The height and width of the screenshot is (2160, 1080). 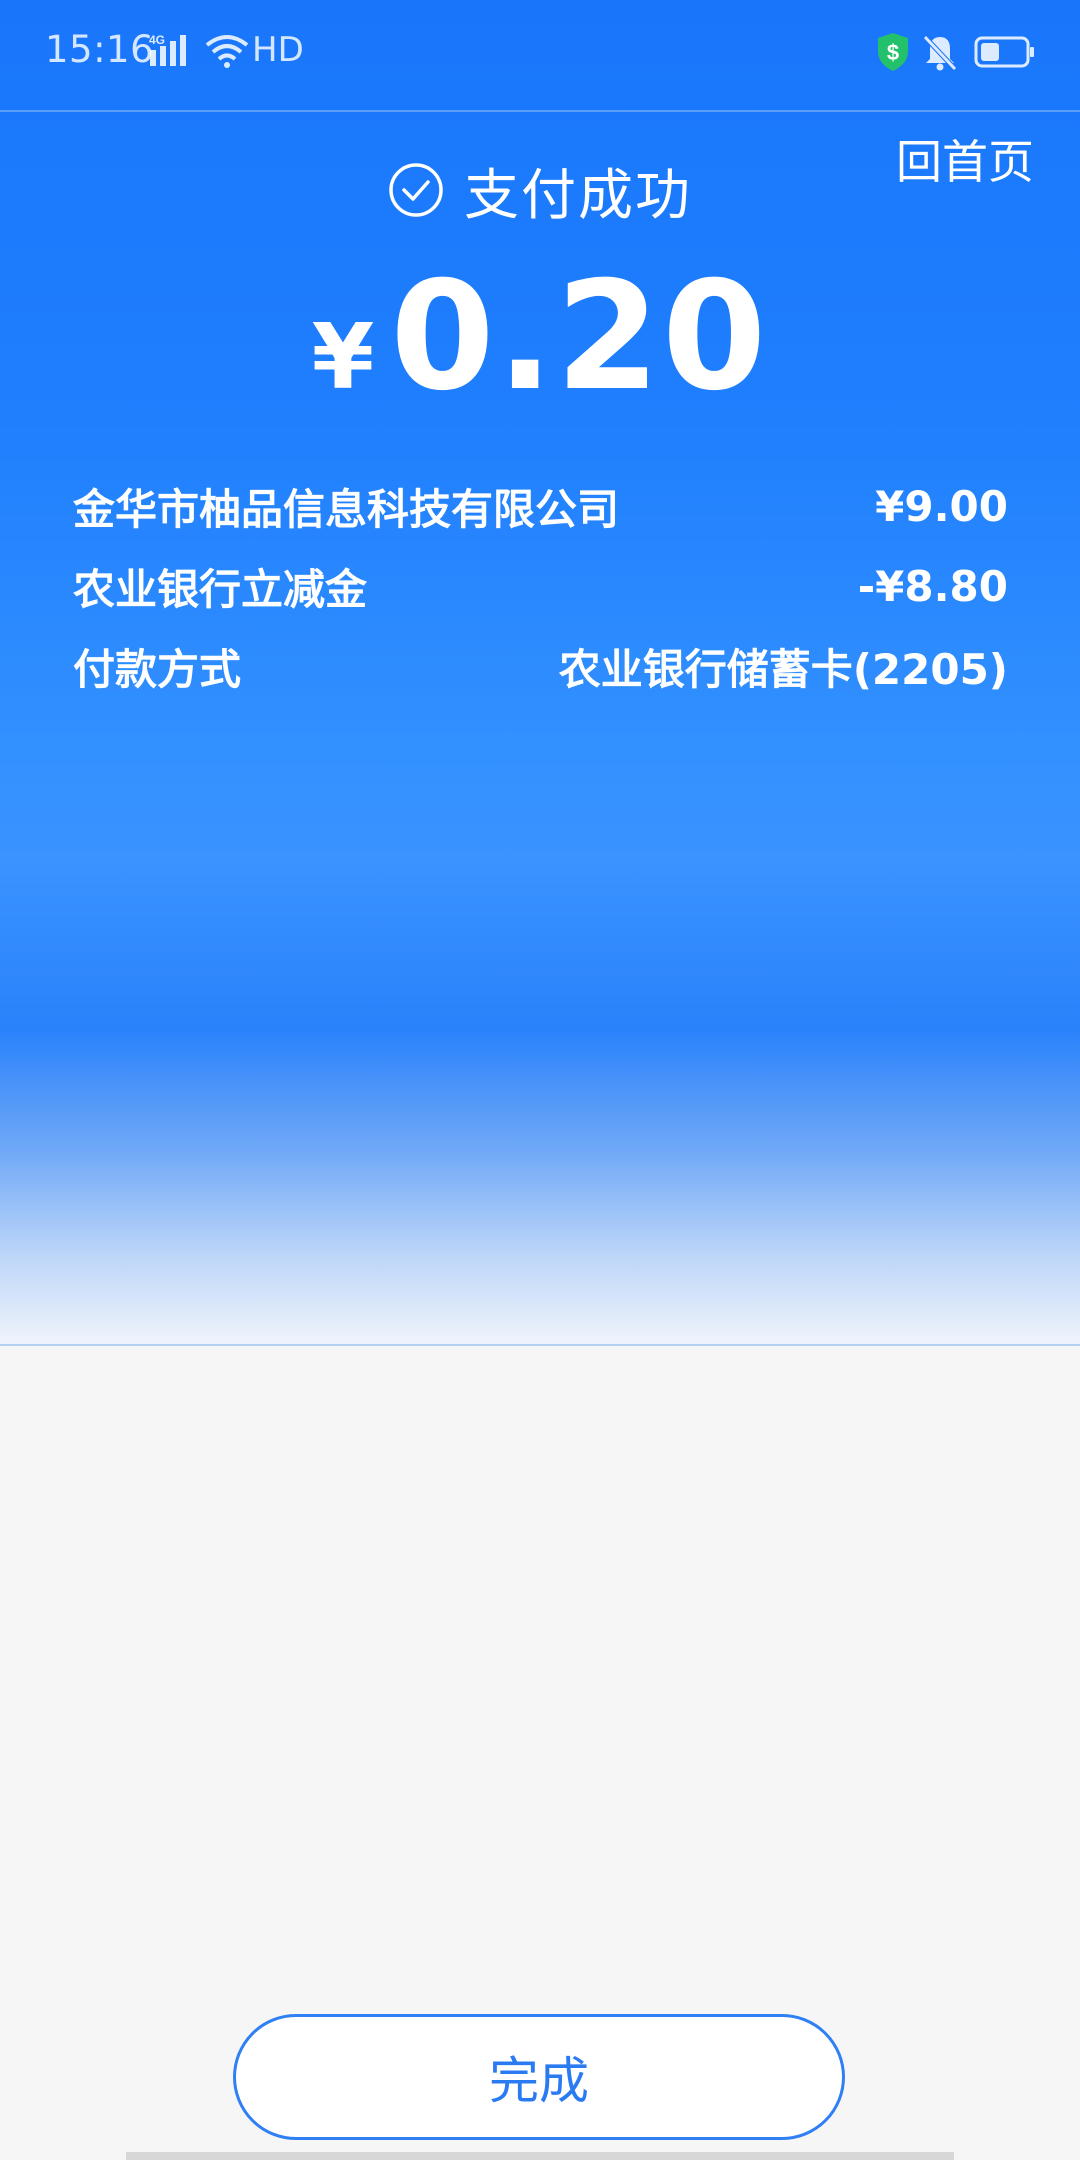 What do you see at coordinates (343, 357) in the screenshot?
I see `currency-symbol: ¥` at bounding box center [343, 357].